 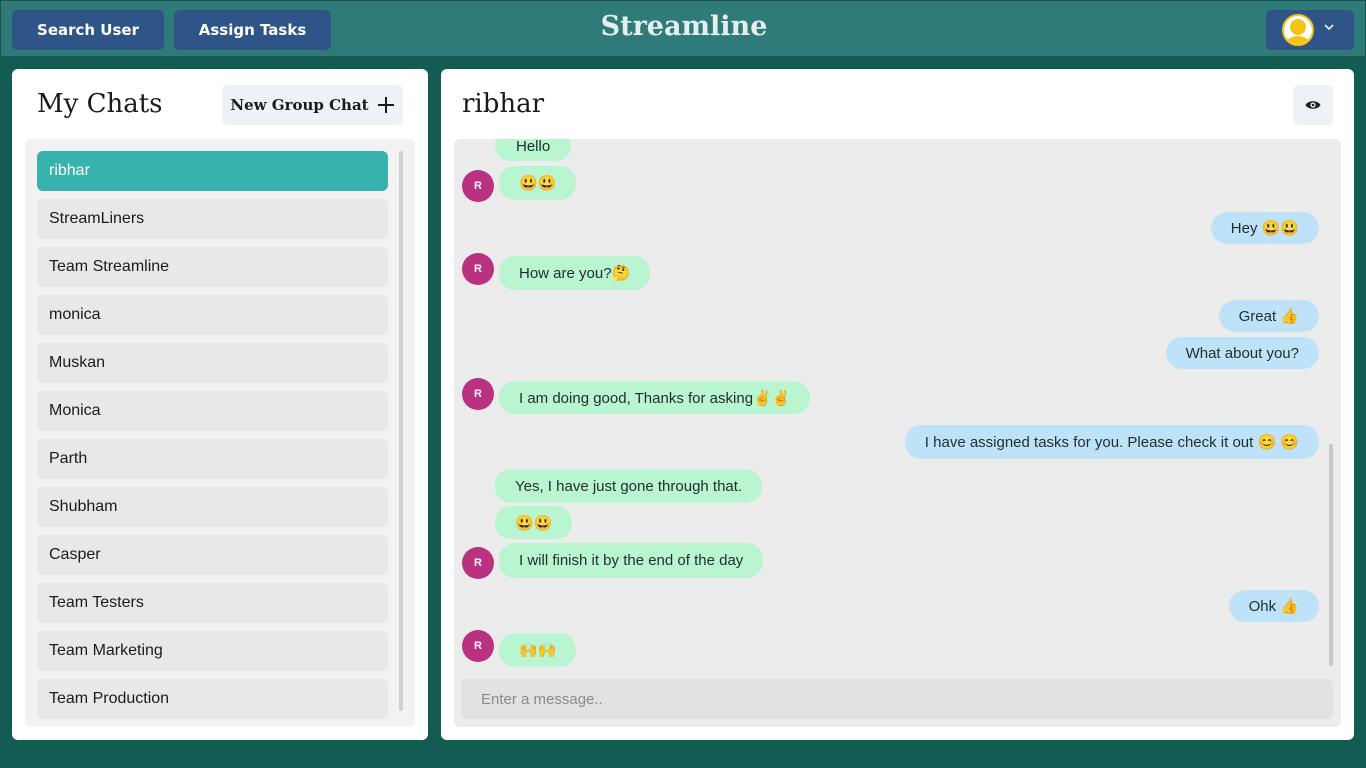 What do you see at coordinates (299, 105) in the screenshot?
I see `new-group-chat-label: New Group Chat` at bounding box center [299, 105].